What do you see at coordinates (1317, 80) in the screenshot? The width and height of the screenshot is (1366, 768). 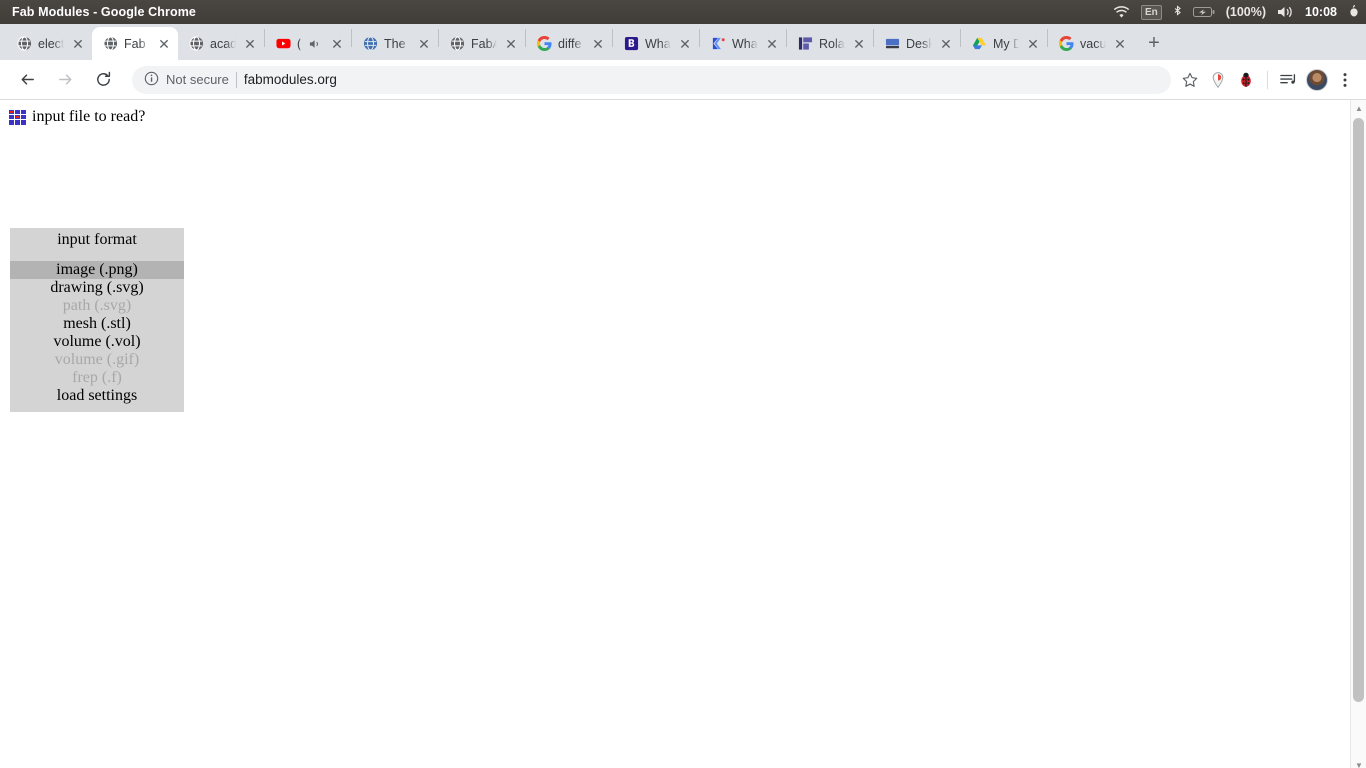 I see `avatar` at bounding box center [1317, 80].